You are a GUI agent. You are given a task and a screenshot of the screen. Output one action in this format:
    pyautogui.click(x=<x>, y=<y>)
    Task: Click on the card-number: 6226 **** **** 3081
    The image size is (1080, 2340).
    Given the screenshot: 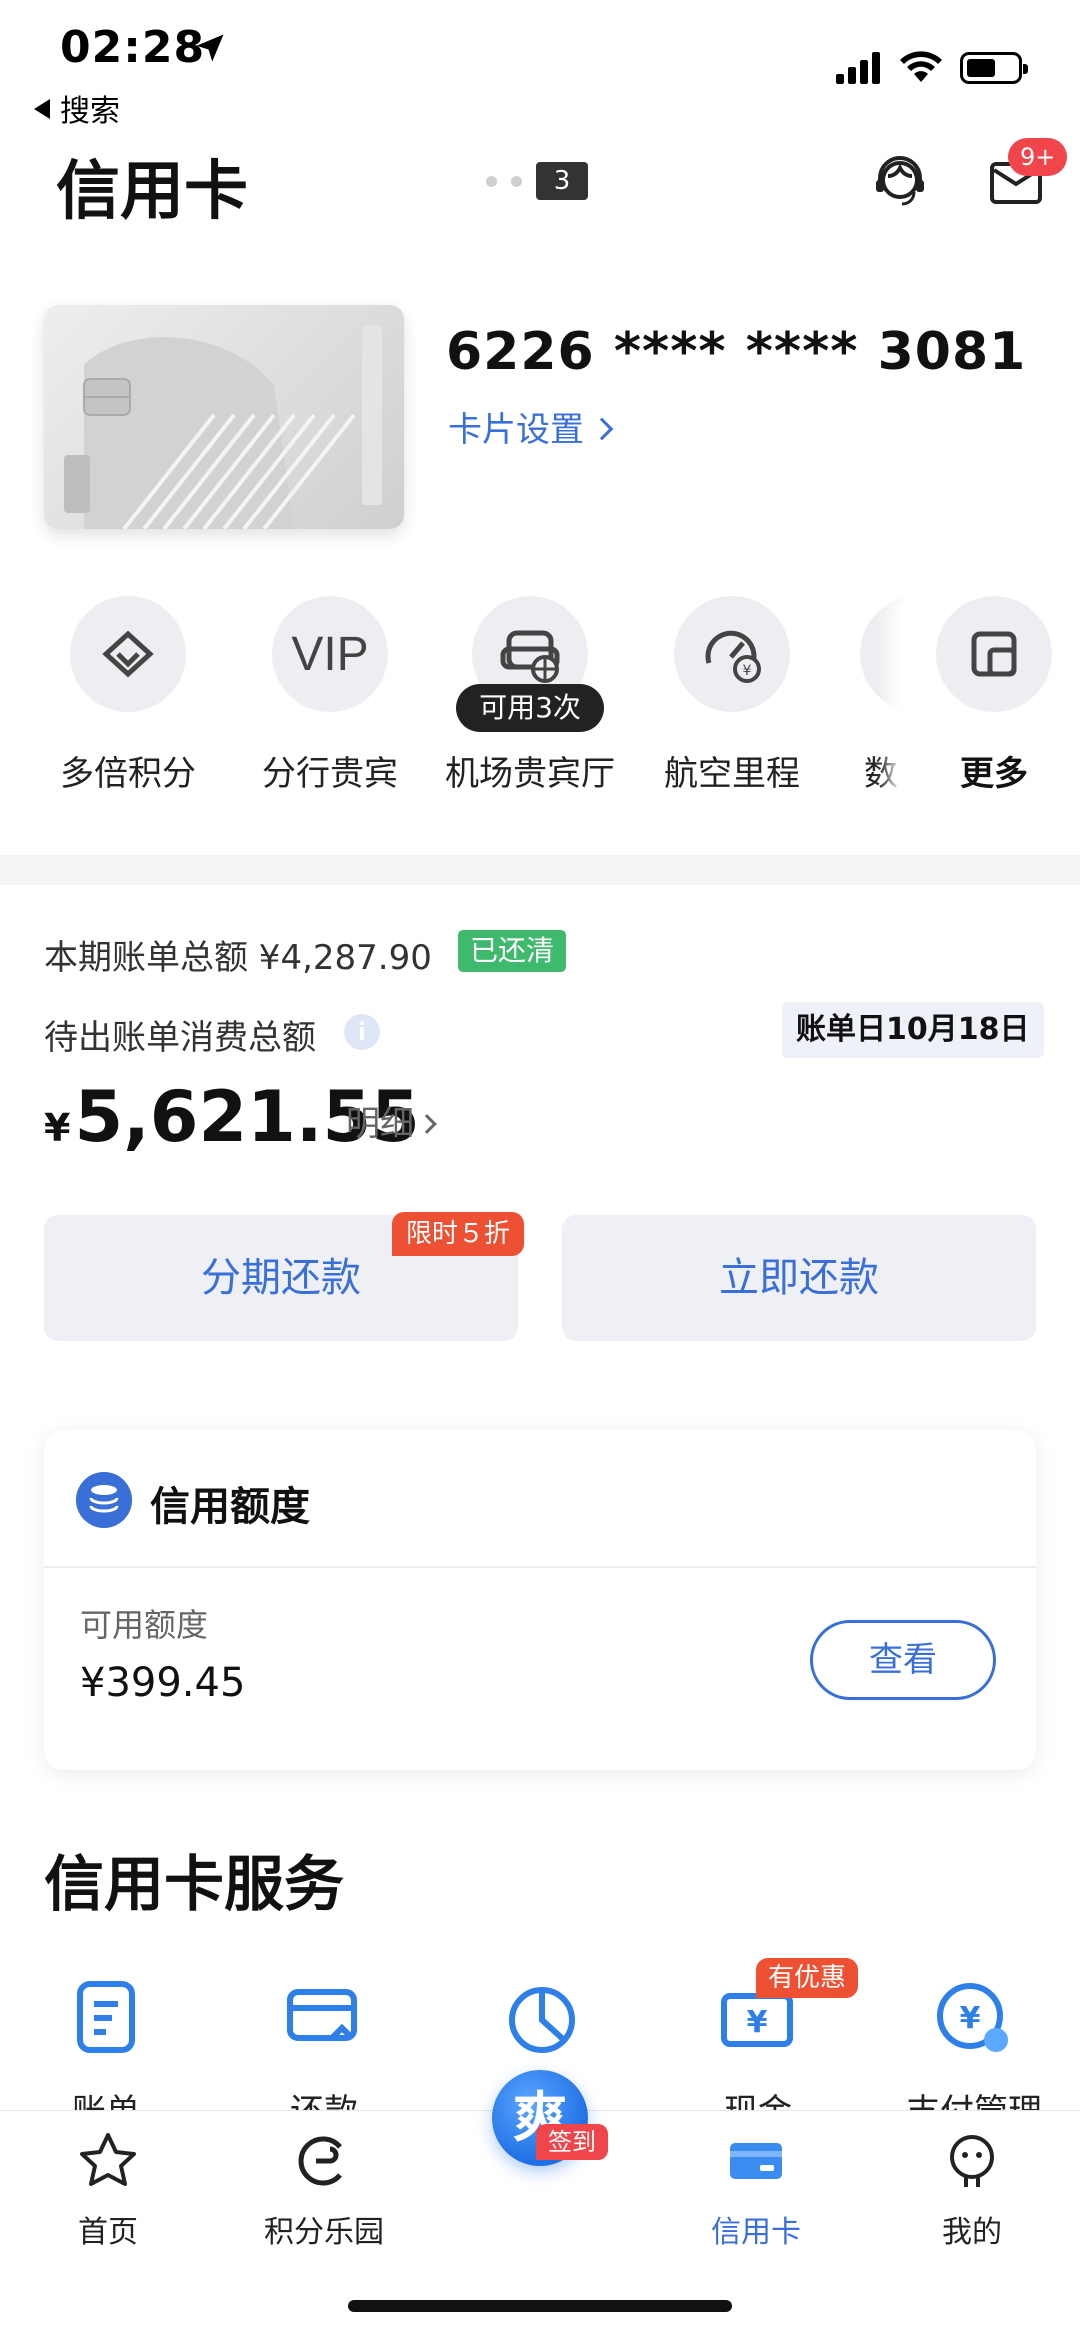 What is the action you would take?
    pyautogui.click(x=736, y=352)
    